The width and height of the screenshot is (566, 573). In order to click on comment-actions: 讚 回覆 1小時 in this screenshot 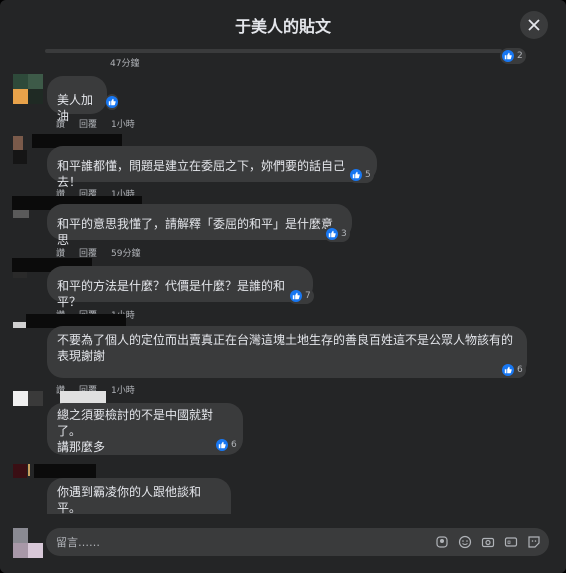, I will do `click(95, 123)`.